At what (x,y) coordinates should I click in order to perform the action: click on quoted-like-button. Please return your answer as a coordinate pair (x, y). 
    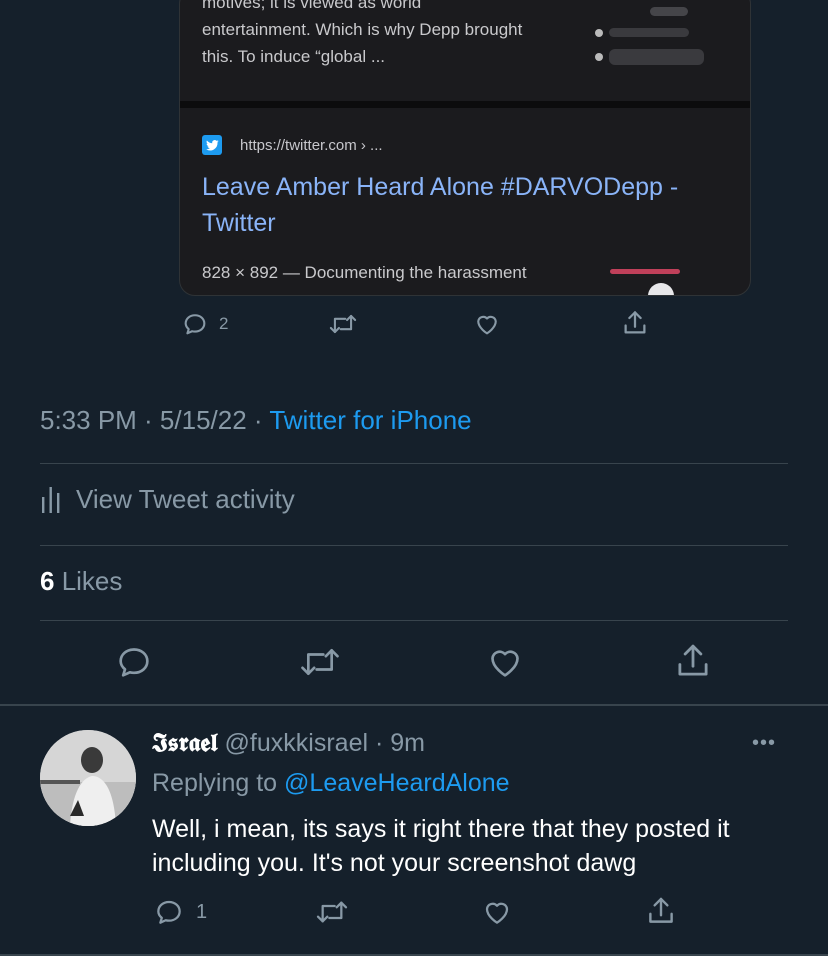
    Looking at the image, I should click on (487, 324).